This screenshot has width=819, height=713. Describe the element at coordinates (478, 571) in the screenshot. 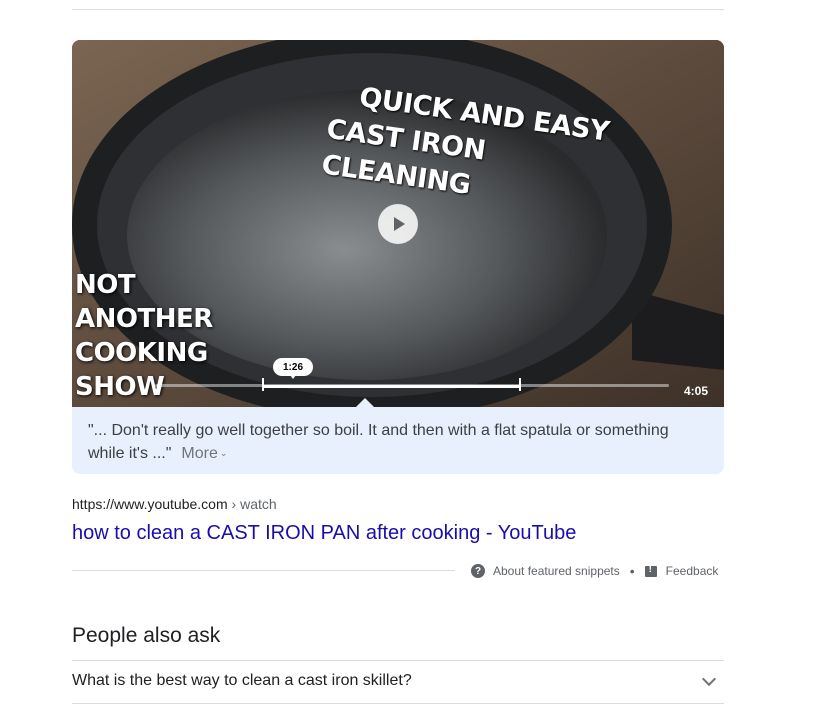

I see `help-icon: ?` at that location.